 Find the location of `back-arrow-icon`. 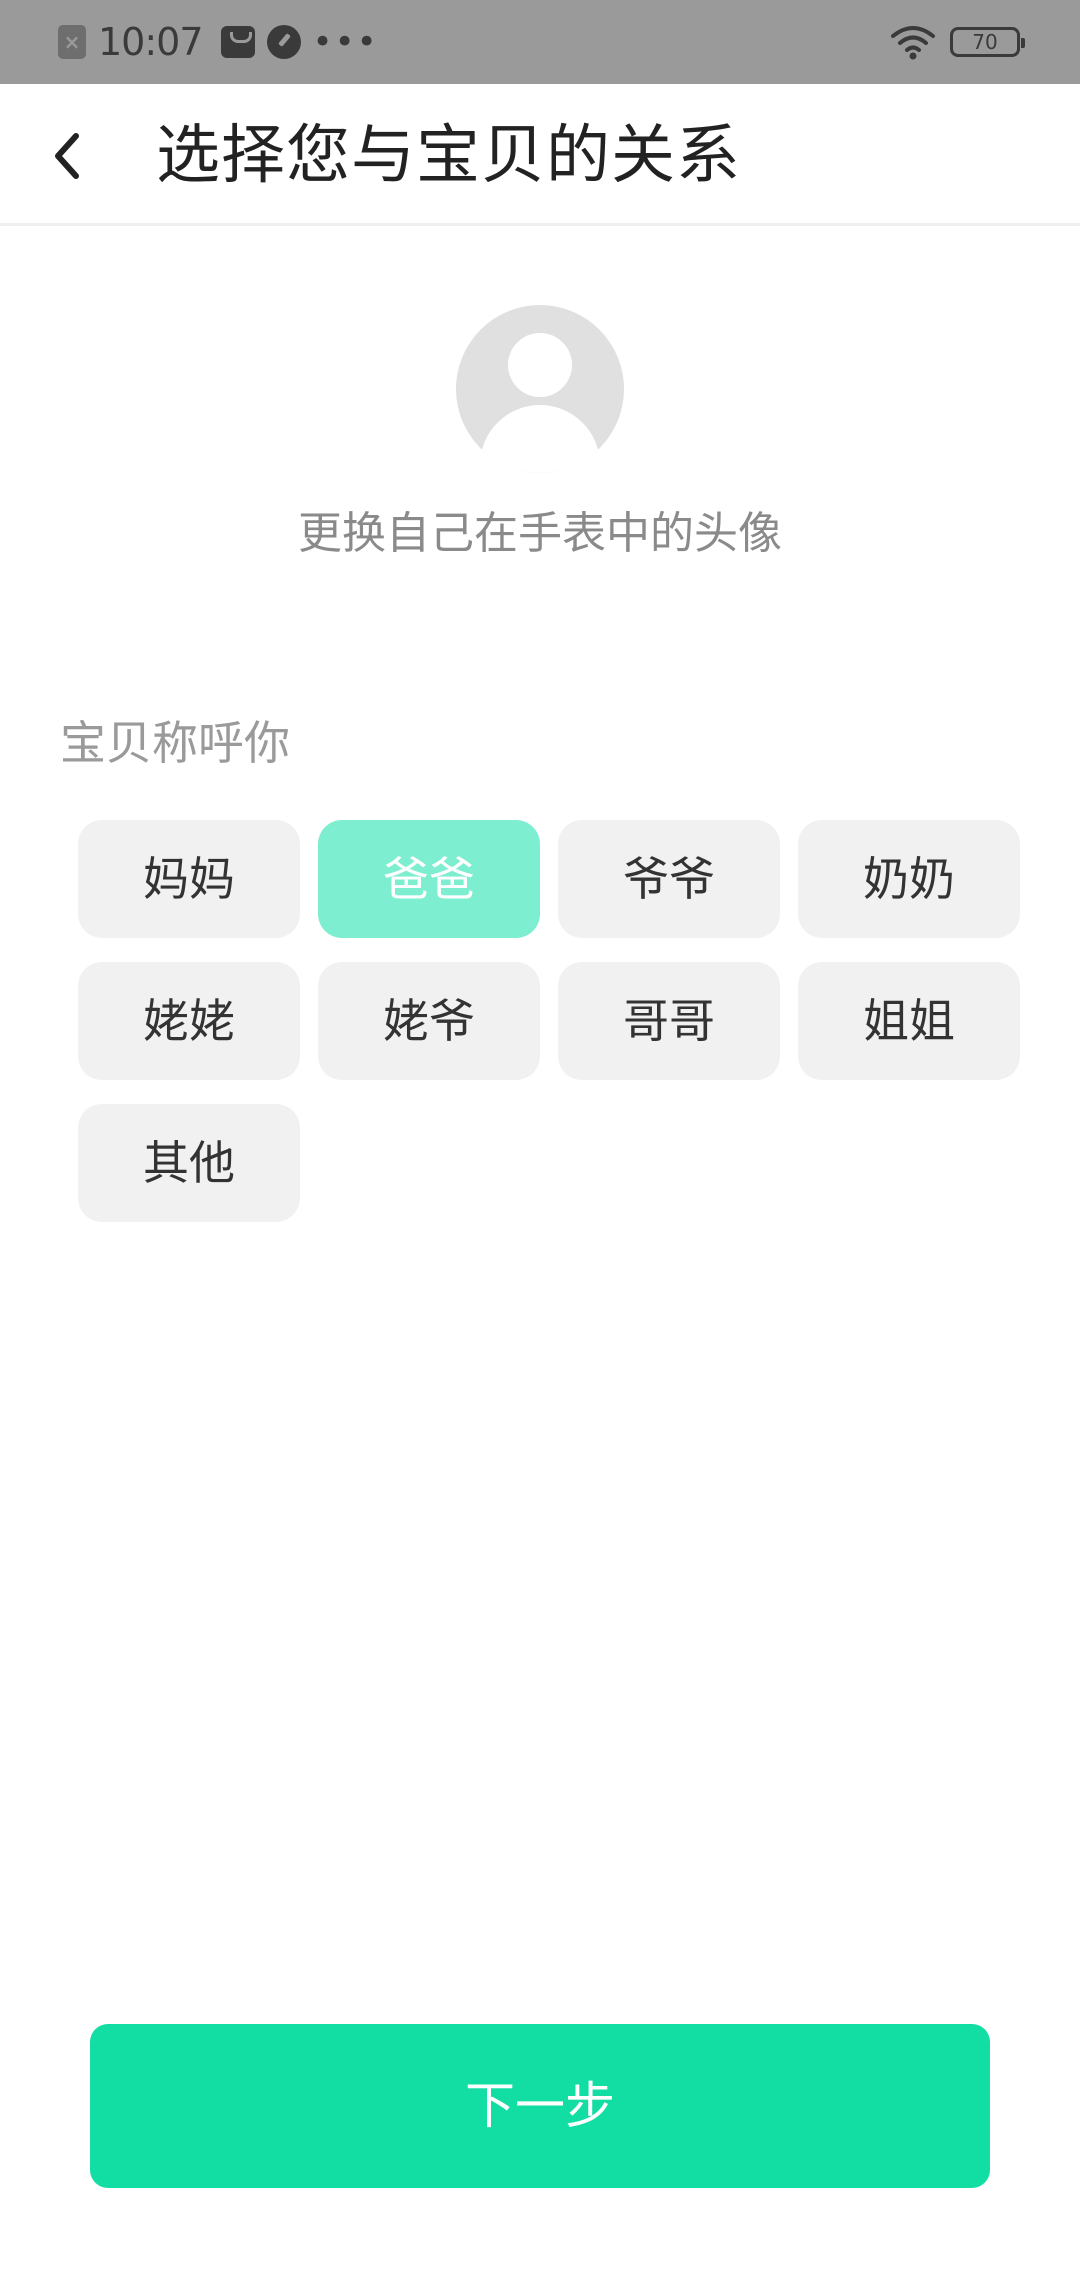

back-arrow-icon is located at coordinates (68, 155).